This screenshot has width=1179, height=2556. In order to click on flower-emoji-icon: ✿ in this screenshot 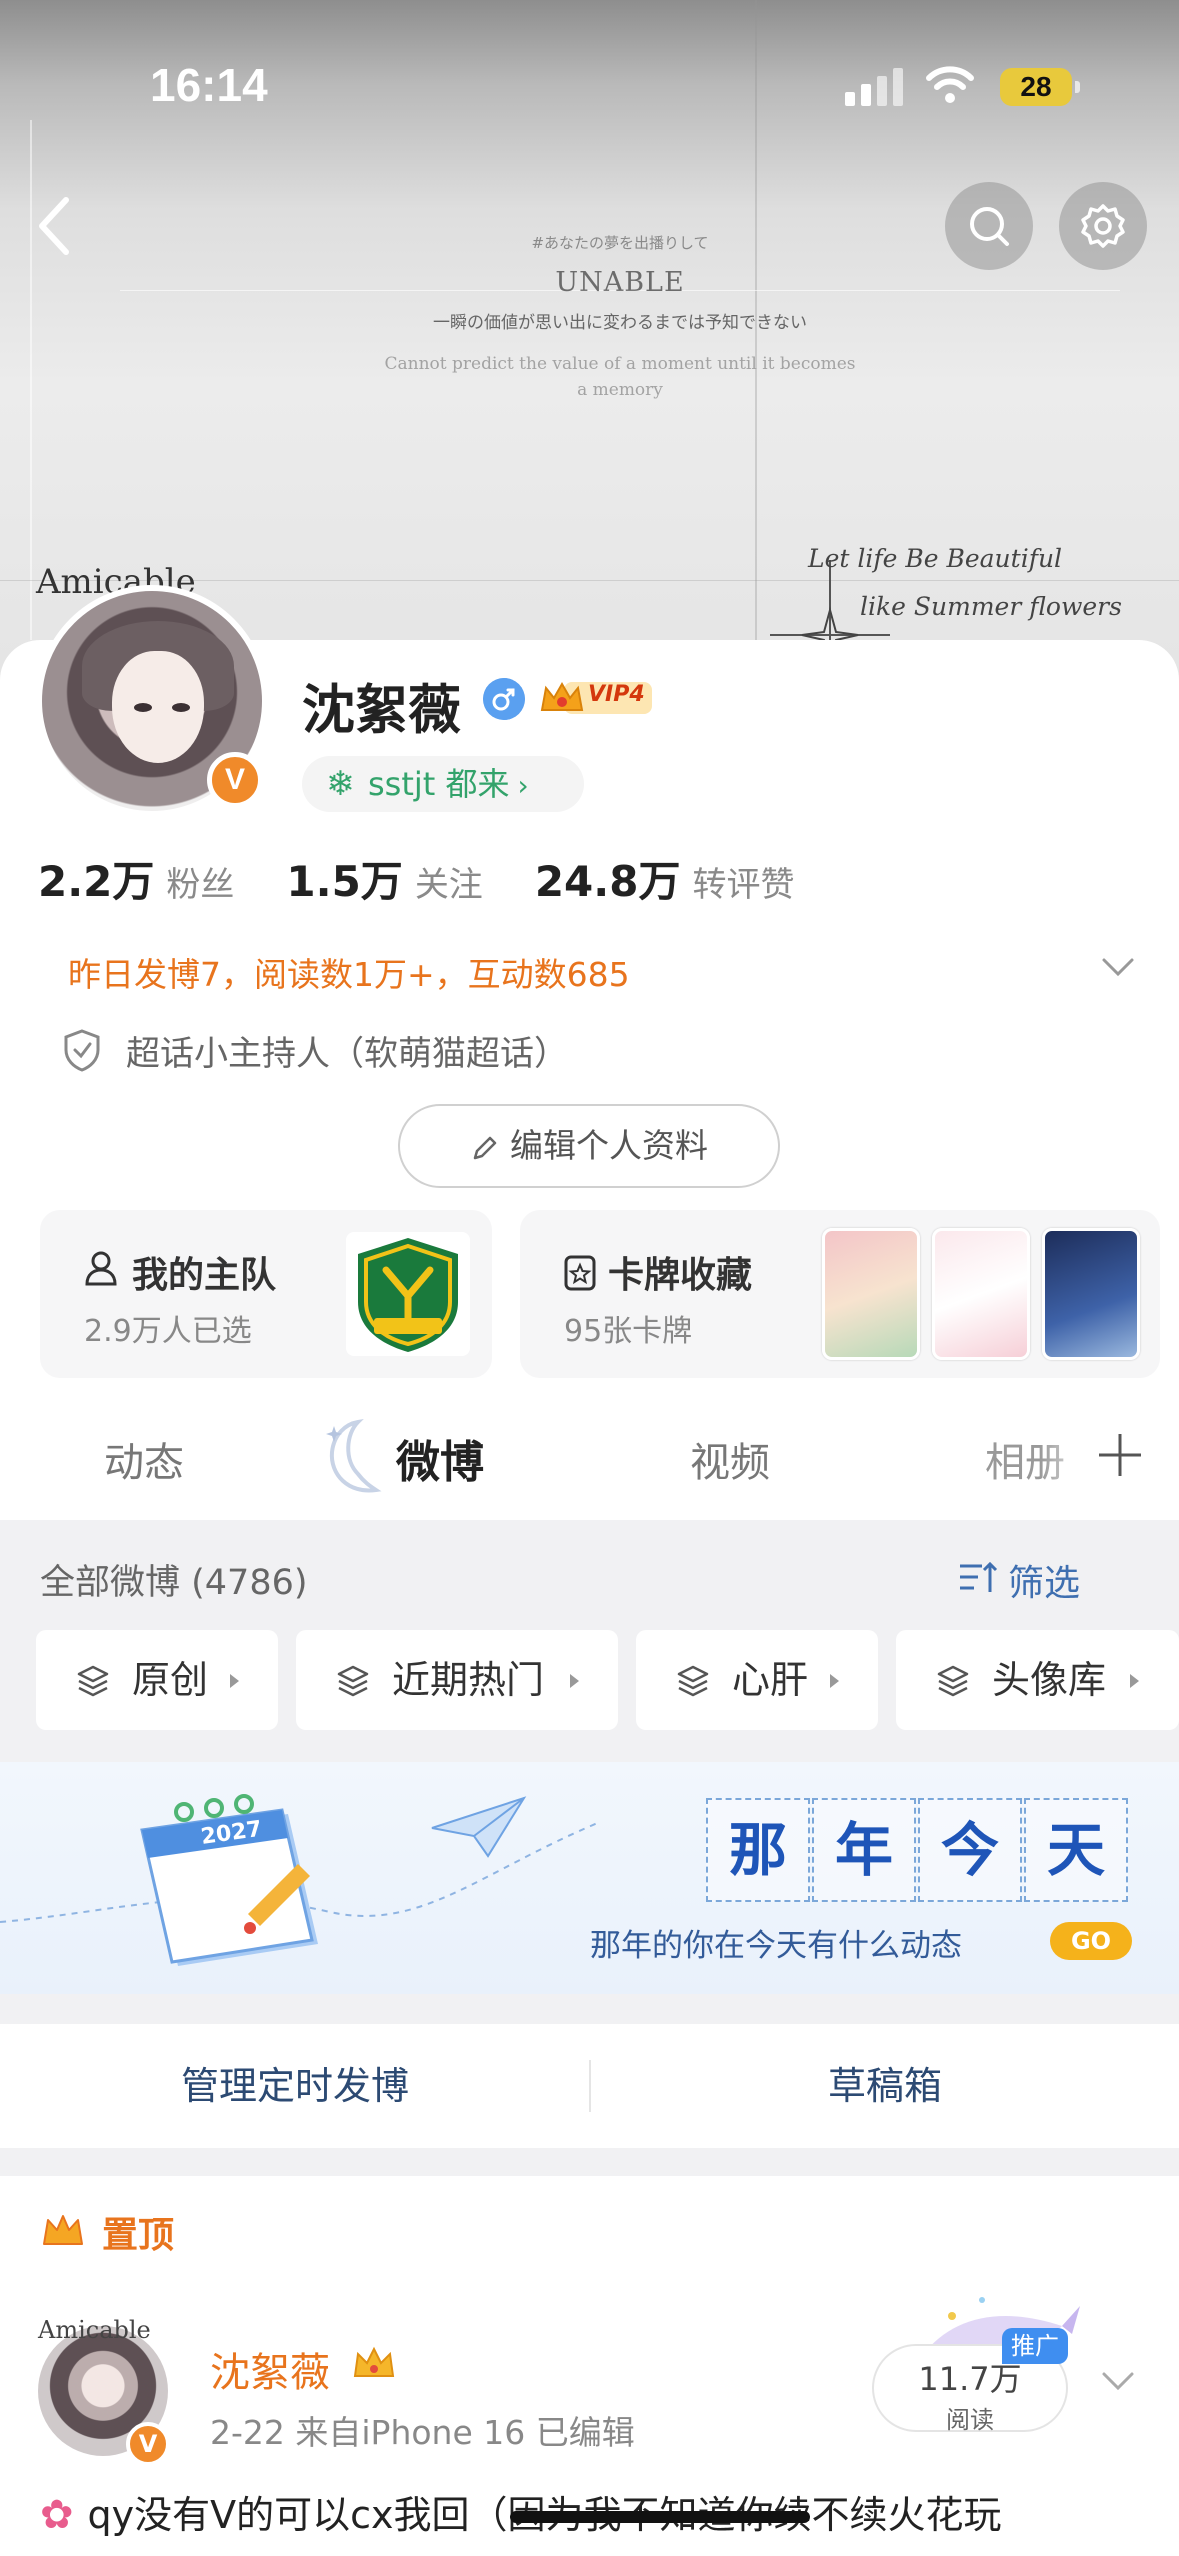, I will do `click(57, 2515)`.